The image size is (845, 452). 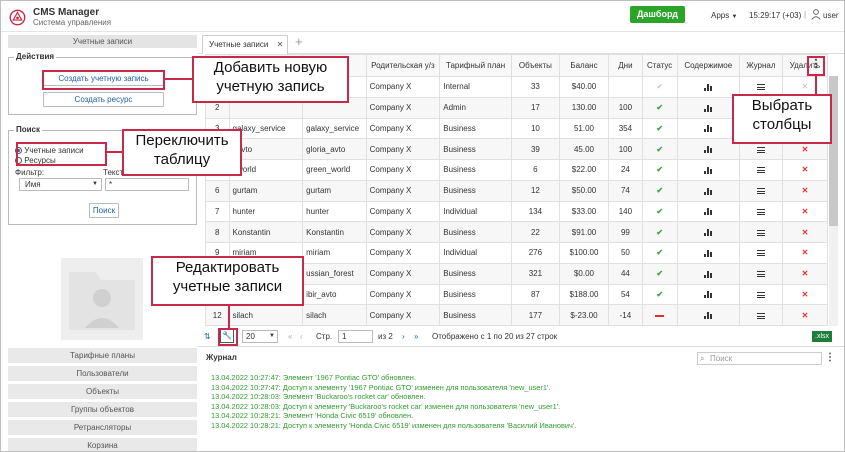 I want to click on row-number: 12, so click(x=217, y=315).